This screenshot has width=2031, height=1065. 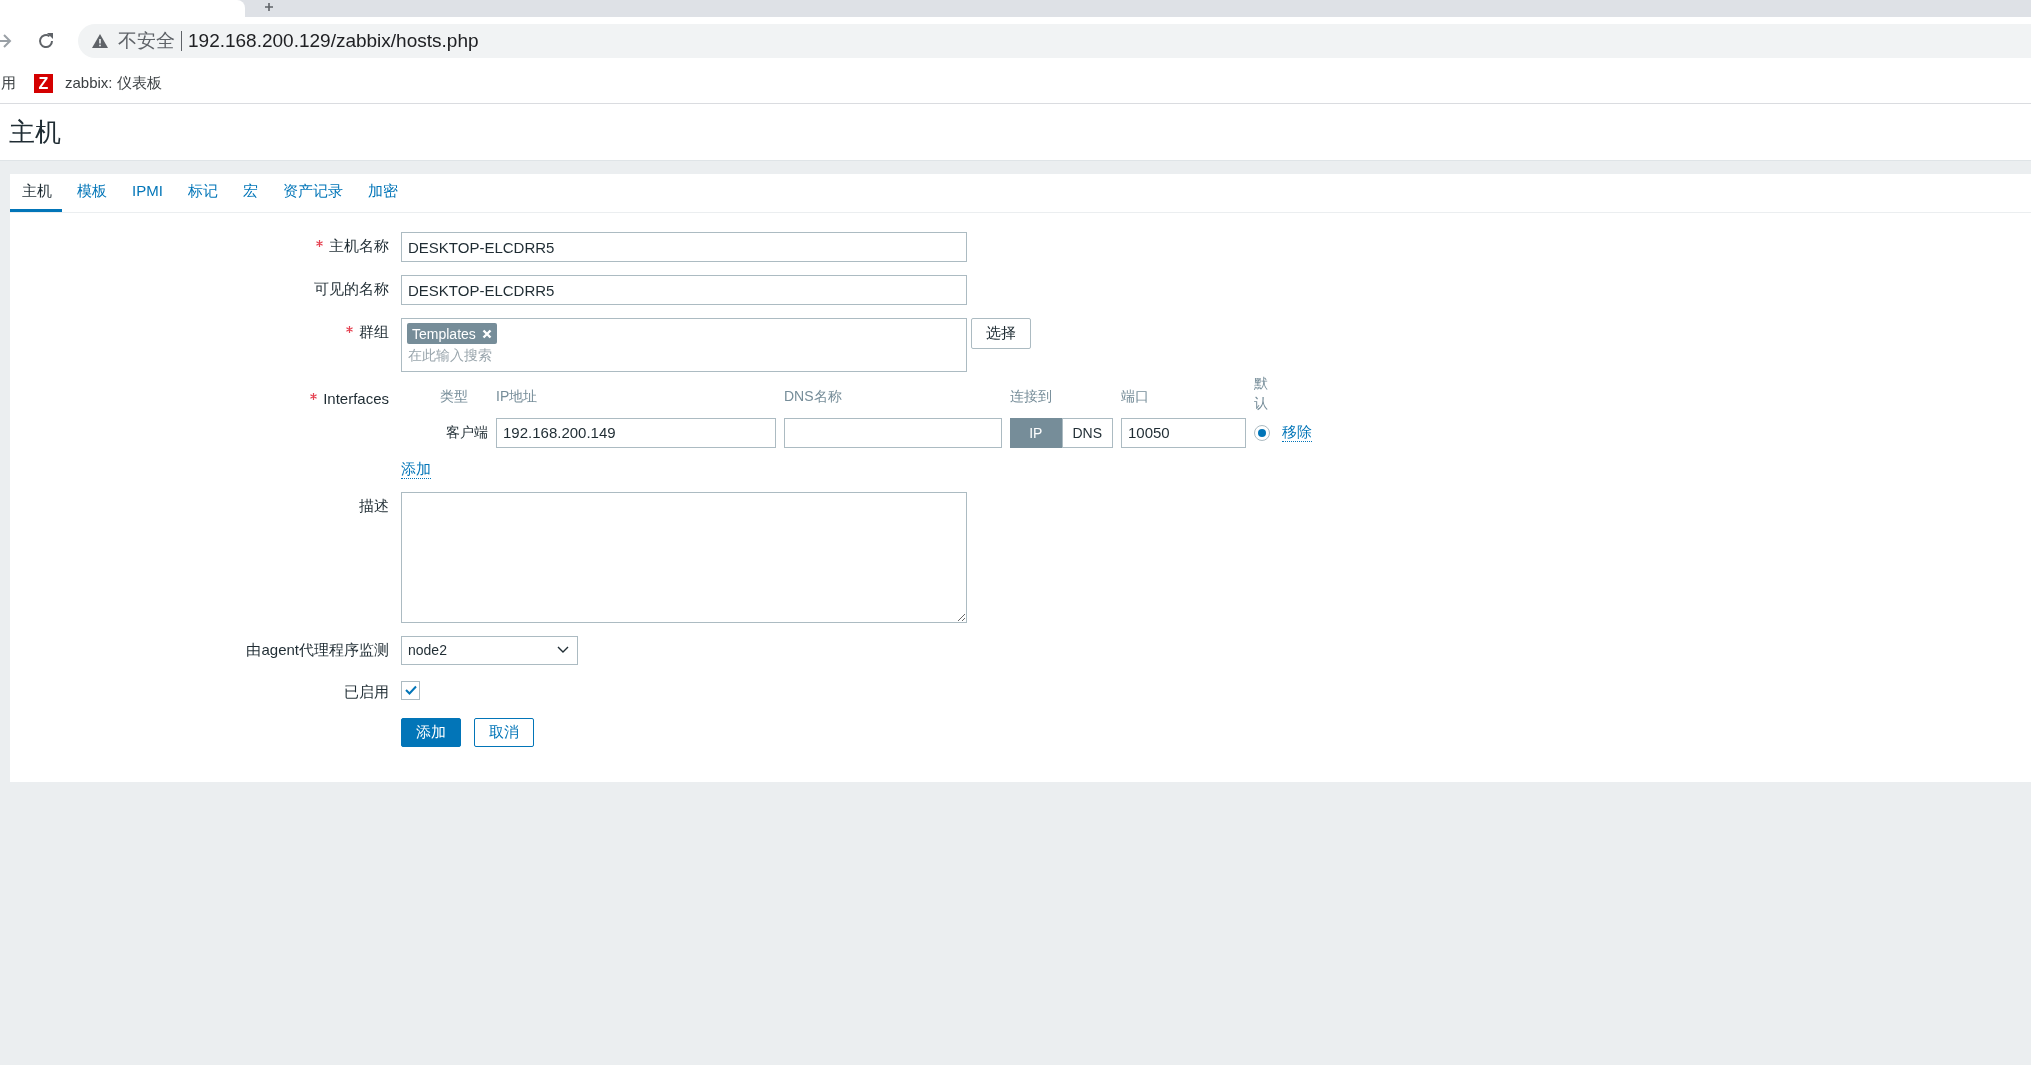 I want to click on visible-name-field: DESKTOP-ELCDRR5, so click(x=684, y=290).